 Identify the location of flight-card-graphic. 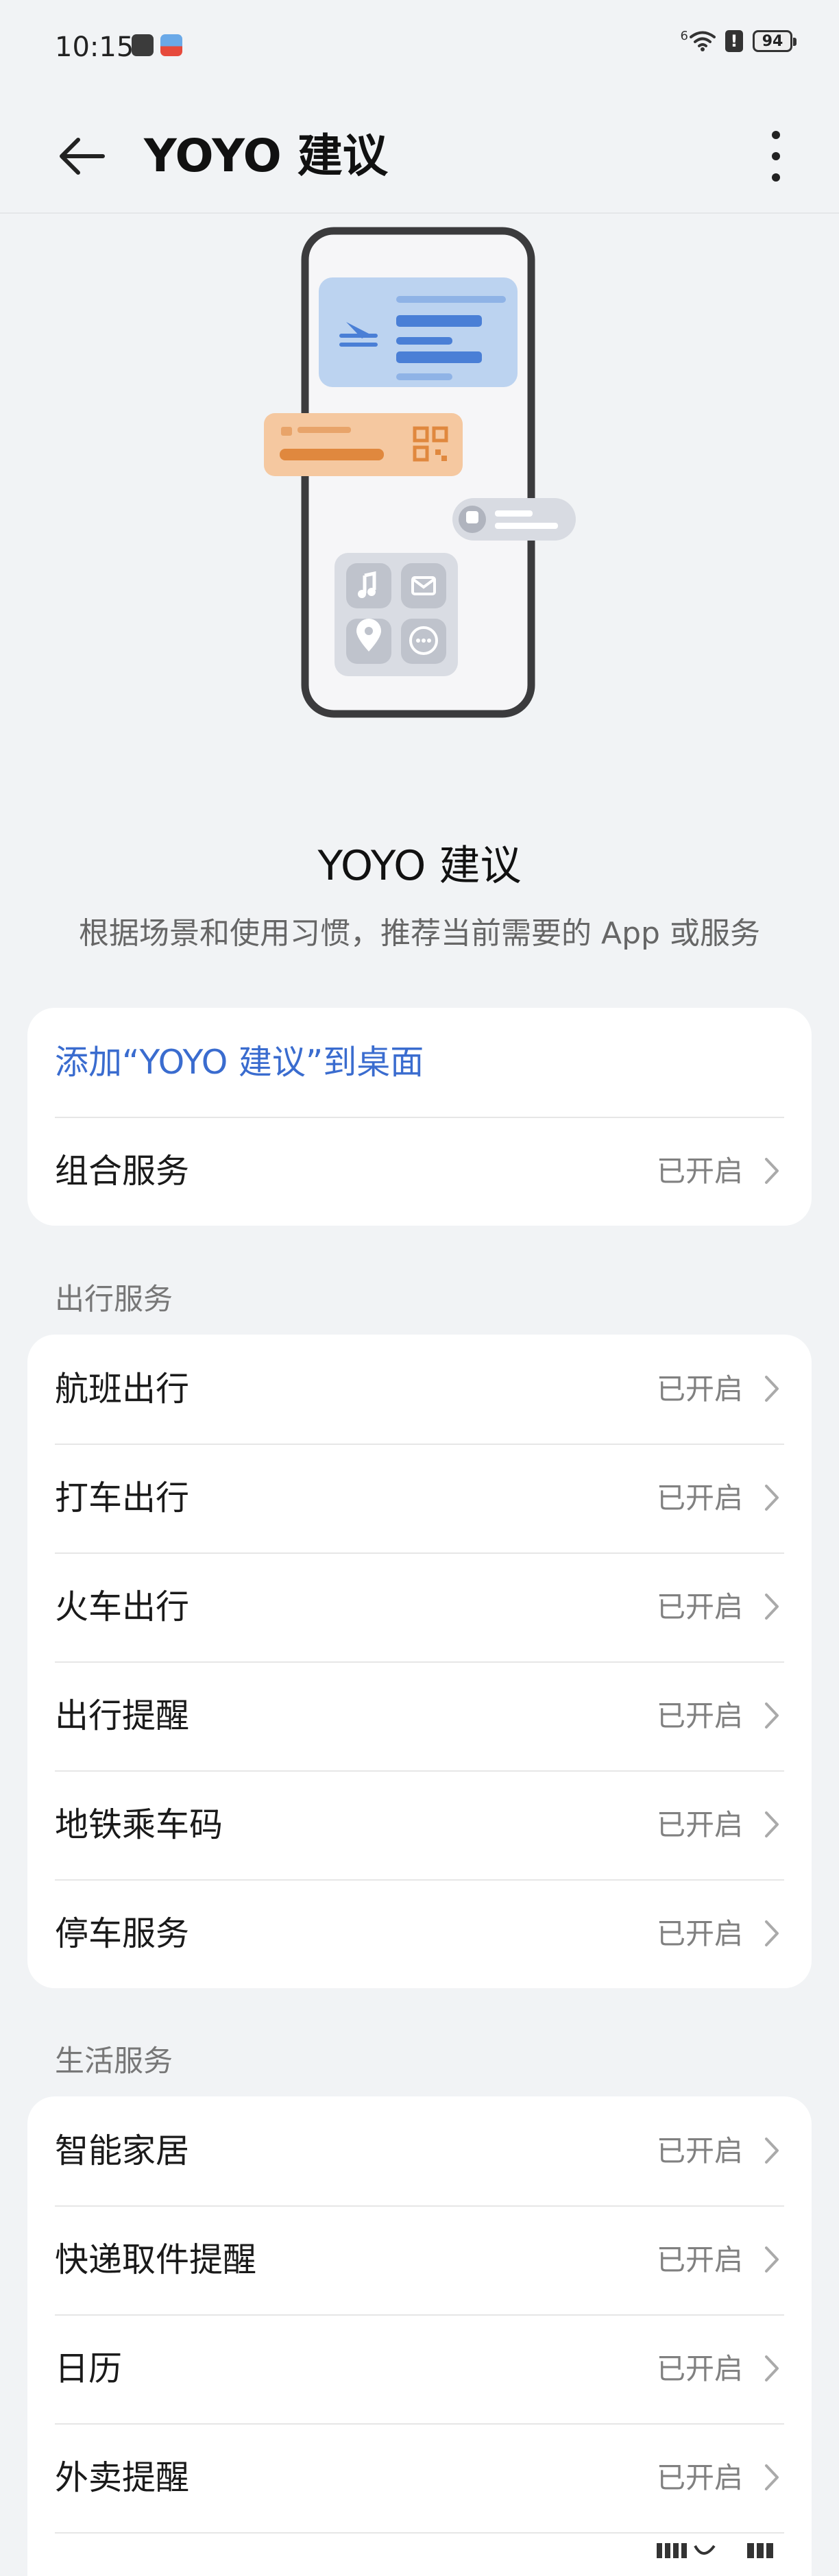
(419, 332).